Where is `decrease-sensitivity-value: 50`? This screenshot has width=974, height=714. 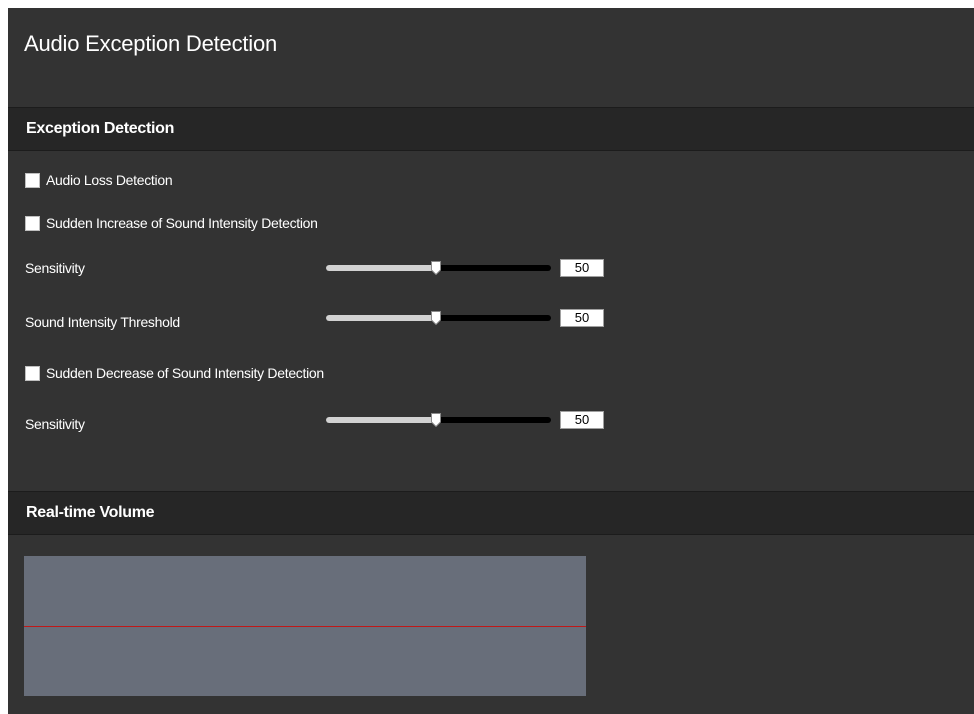 decrease-sensitivity-value: 50 is located at coordinates (582, 420).